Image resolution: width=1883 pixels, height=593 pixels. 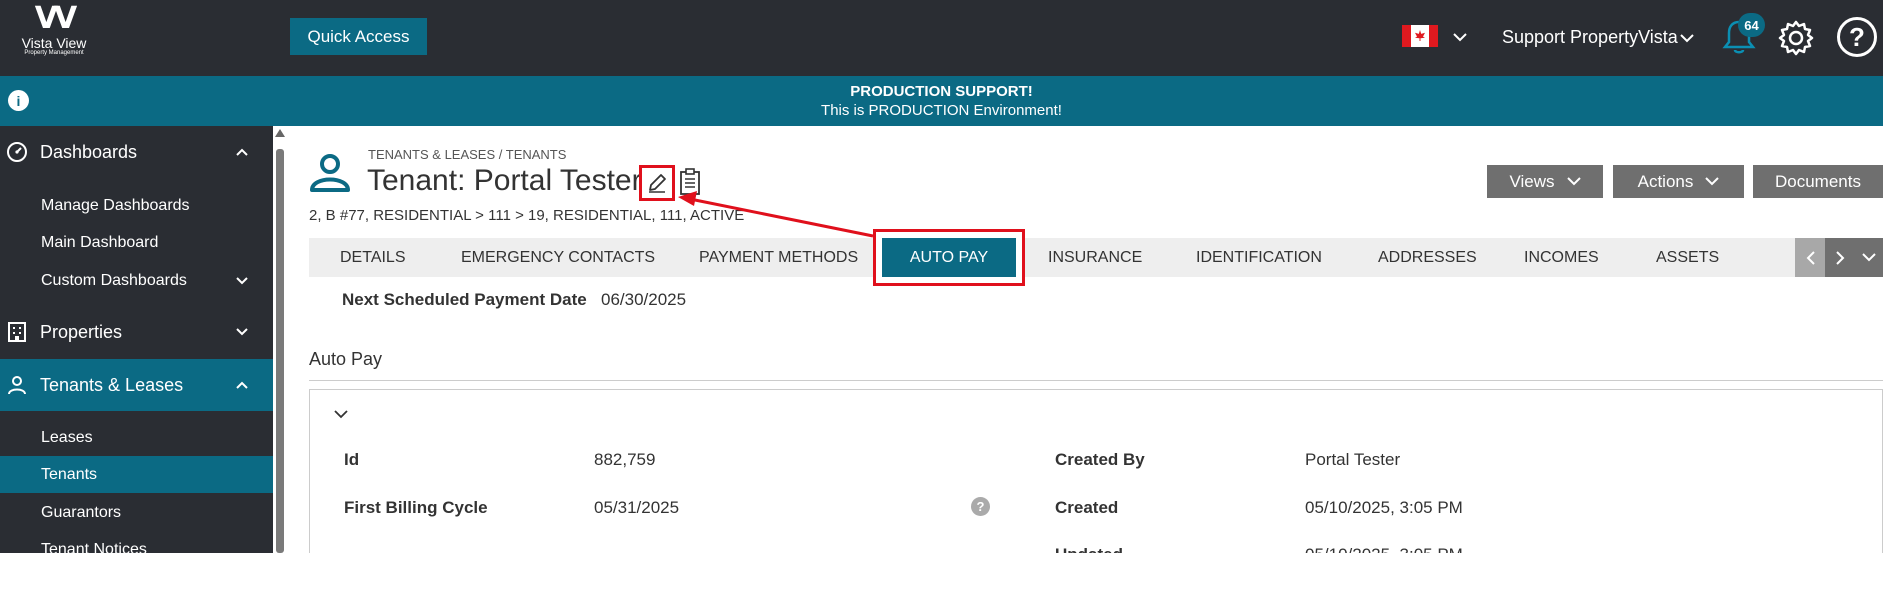 What do you see at coordinates (136, 205) in the screenshot?
I see `sidebar-item-manage-dashboards: Manage Dashboards` at bounding box center [136, 205].